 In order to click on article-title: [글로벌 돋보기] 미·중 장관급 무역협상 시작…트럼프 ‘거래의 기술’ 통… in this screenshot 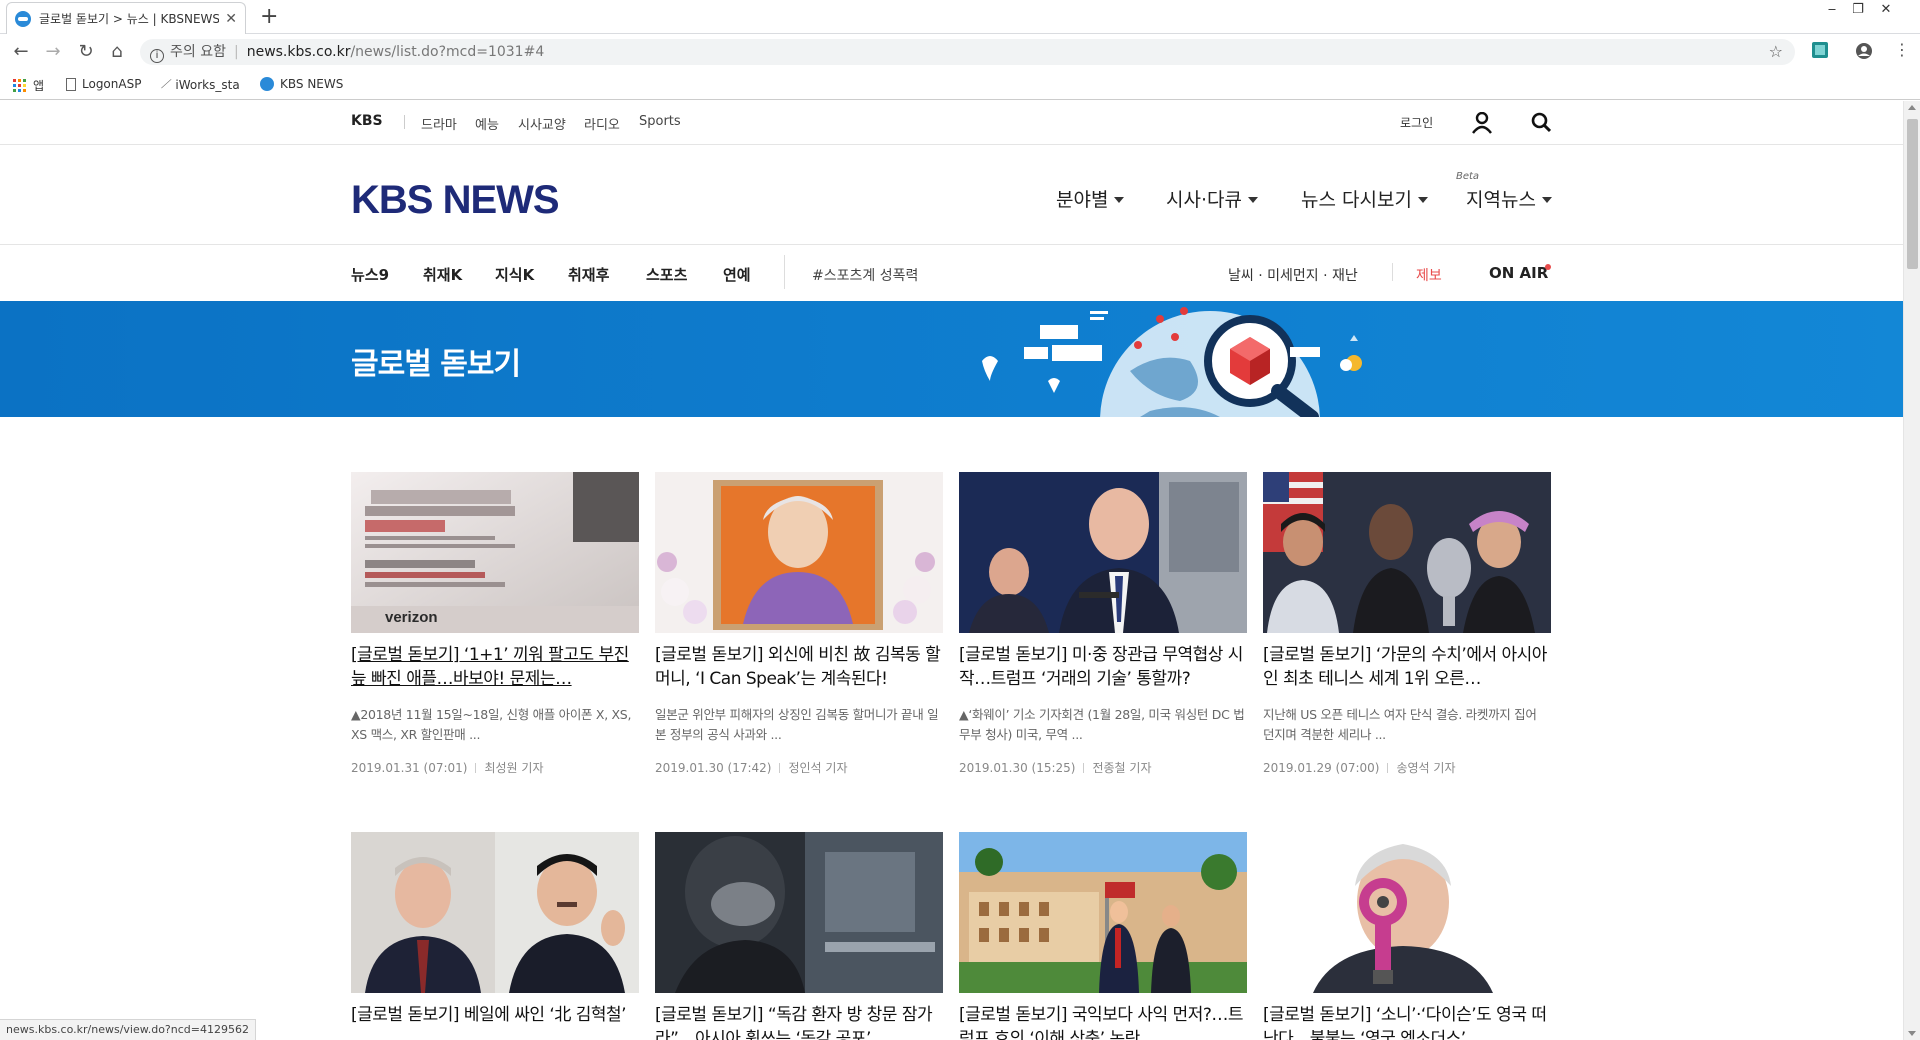, I will do `click(1103, 667)`.